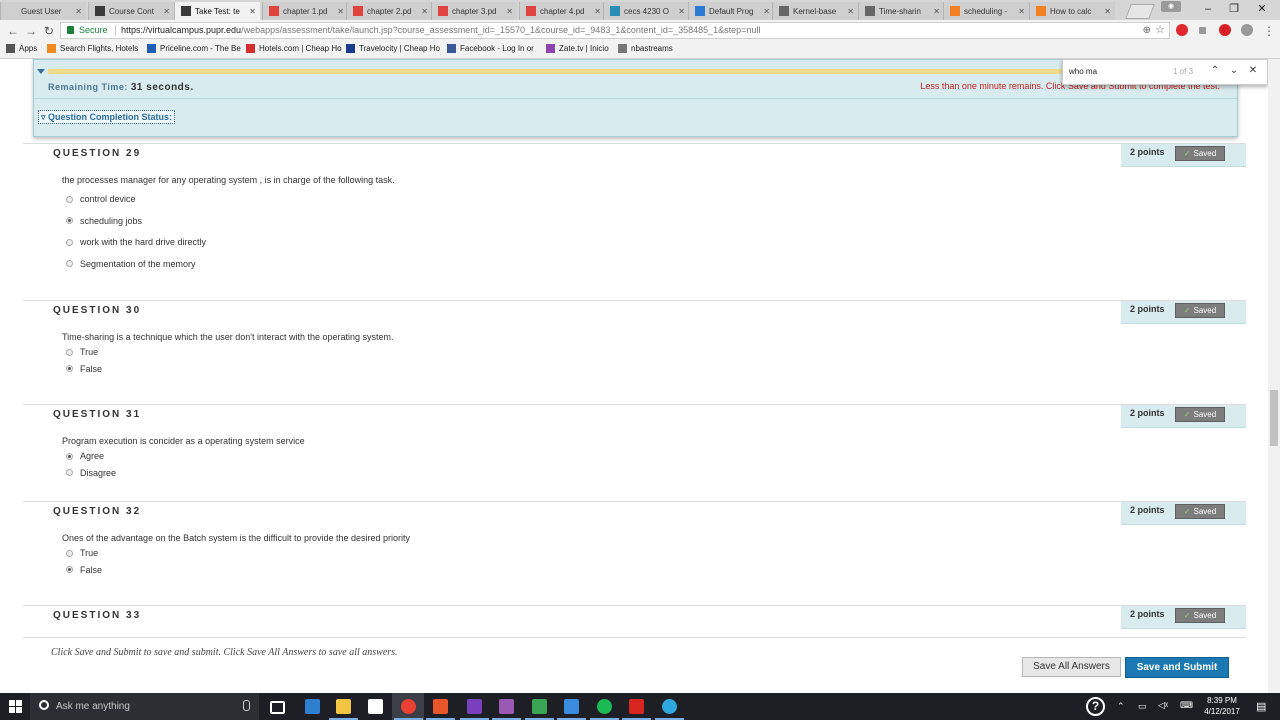 The width and height of the screenshot is (1280, 720). I want to click on extension-gray-icon, so click(1247, 30).